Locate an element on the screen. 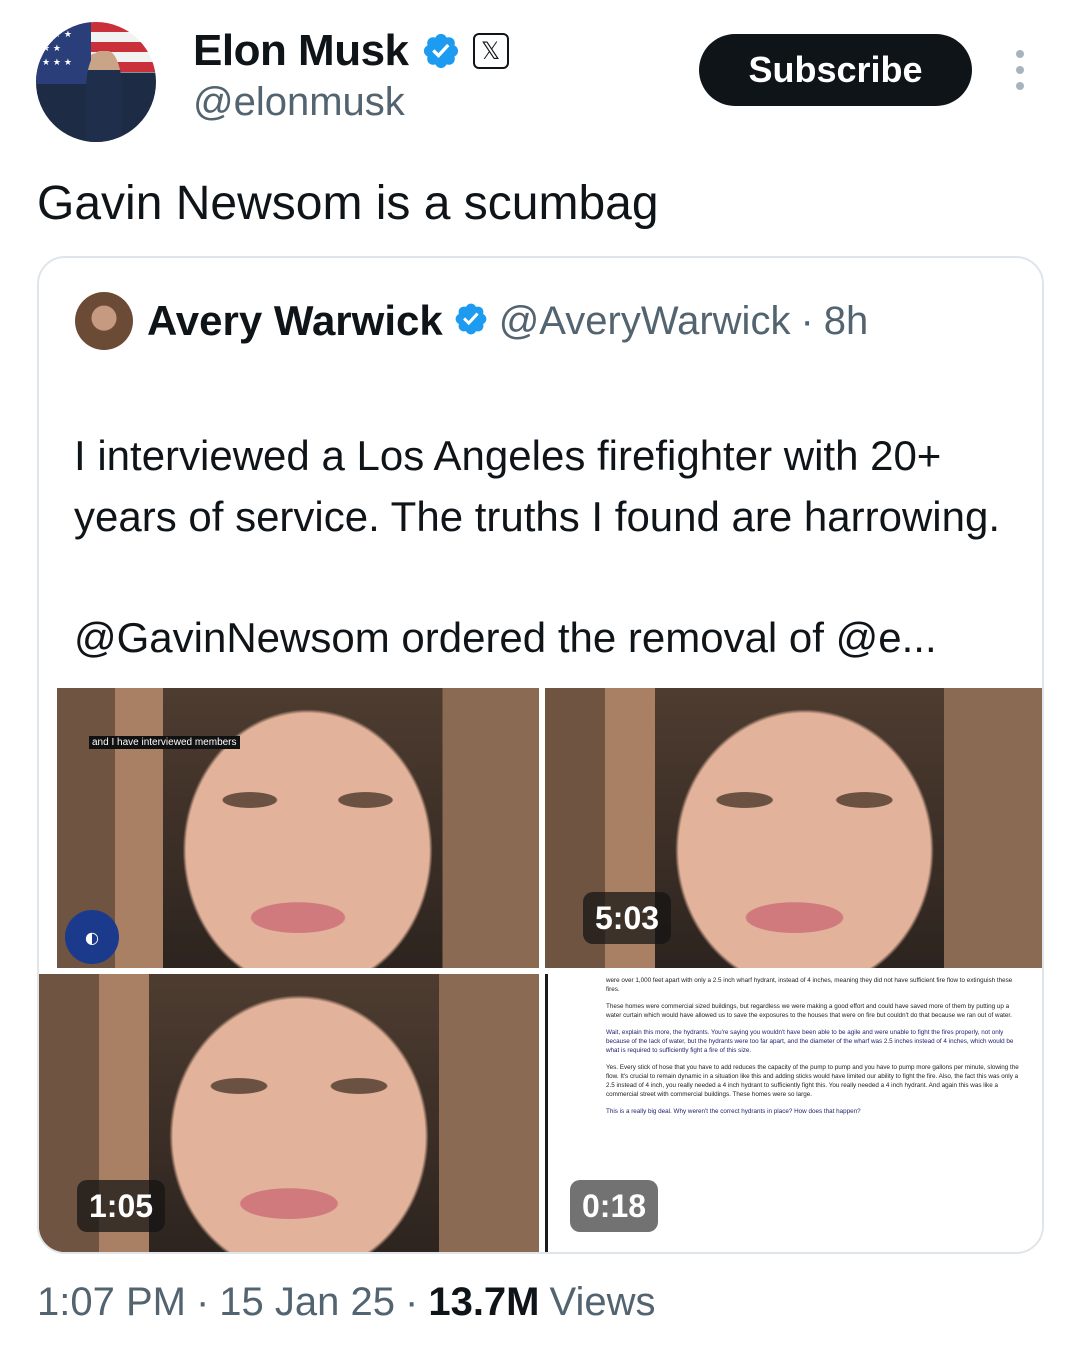 The height and width of the screenshot is (1358, 1080). video-duration-badge: 1:05 is located at coordinates (121, 1206).